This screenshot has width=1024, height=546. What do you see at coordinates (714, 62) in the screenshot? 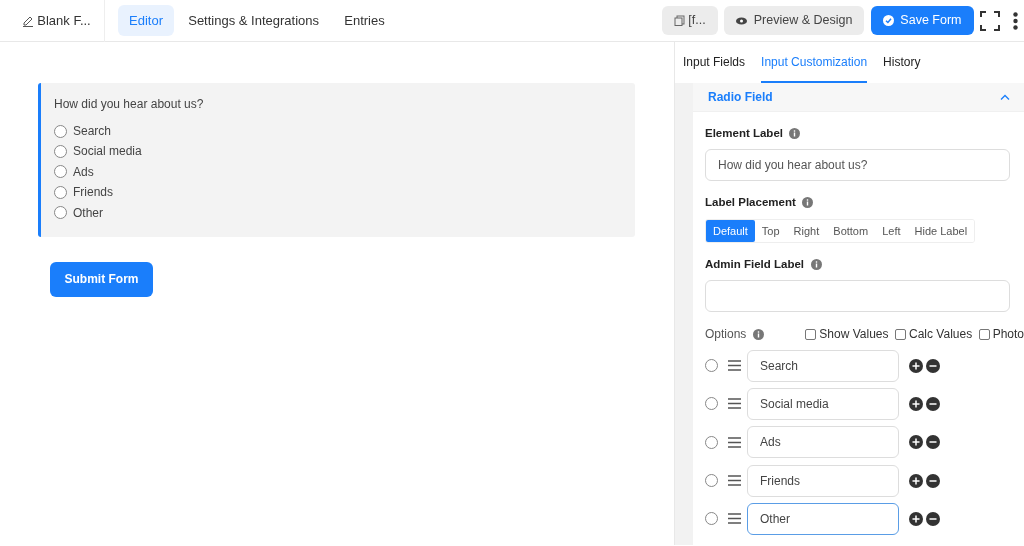
I see `panel-tab: Input Fields` at bounding box center [714, 62].